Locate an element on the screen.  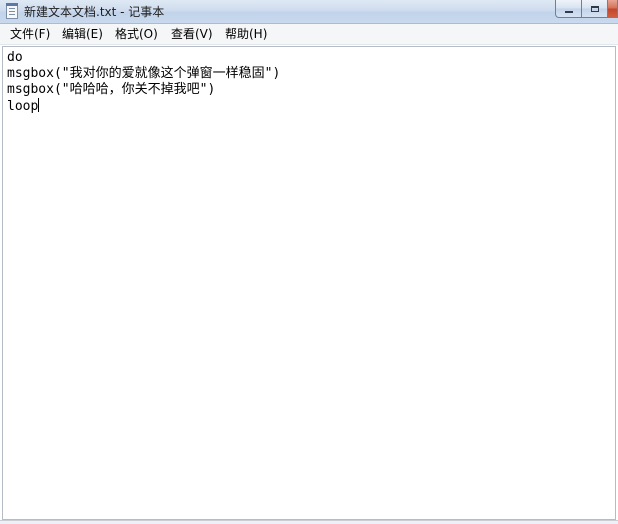
editor-line: msgbox("我对你的爱就像这个弹窗一样稳固") is located at coordinates (144, 73).